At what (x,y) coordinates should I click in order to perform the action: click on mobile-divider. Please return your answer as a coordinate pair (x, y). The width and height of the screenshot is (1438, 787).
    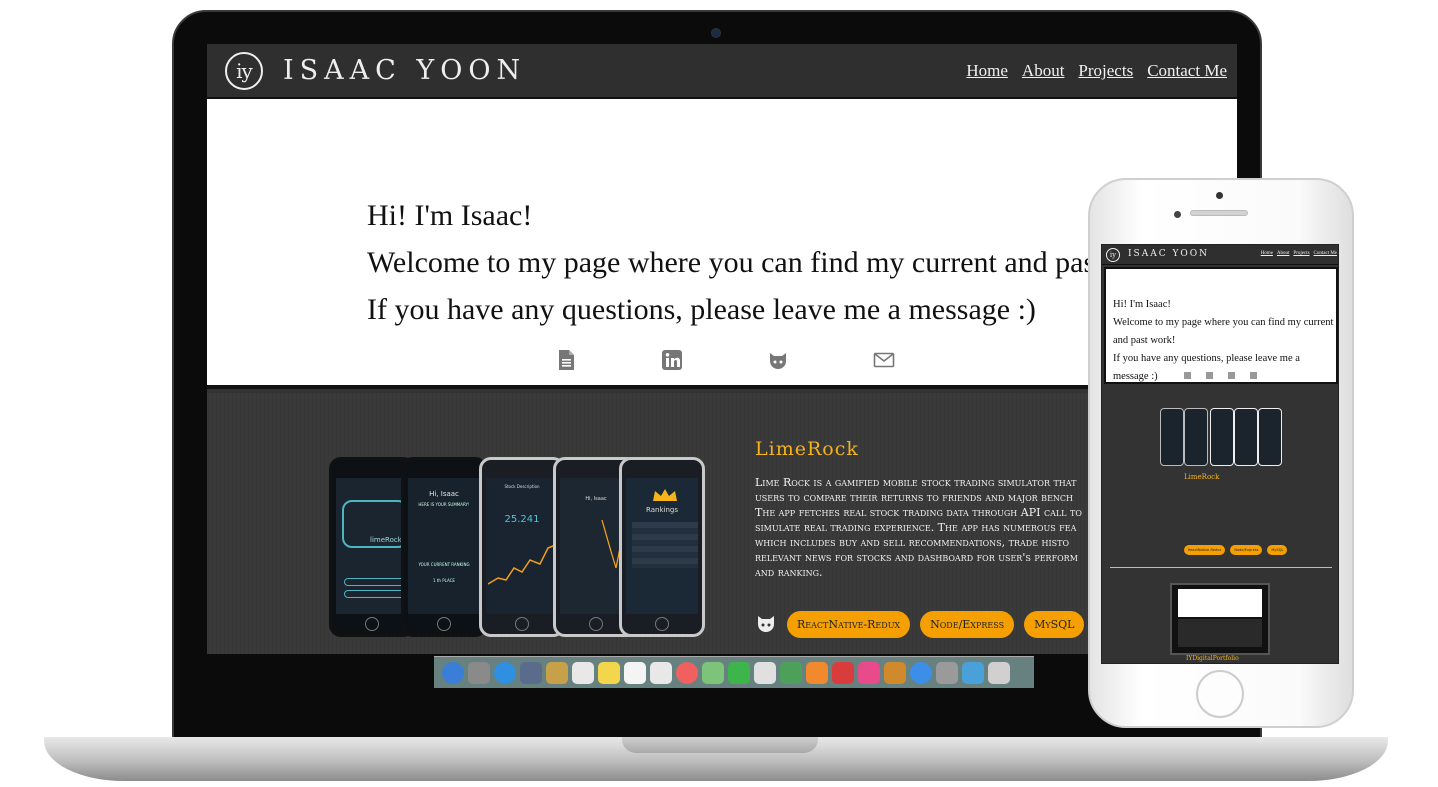
    Looking at the image, I should click on (1221, 567).